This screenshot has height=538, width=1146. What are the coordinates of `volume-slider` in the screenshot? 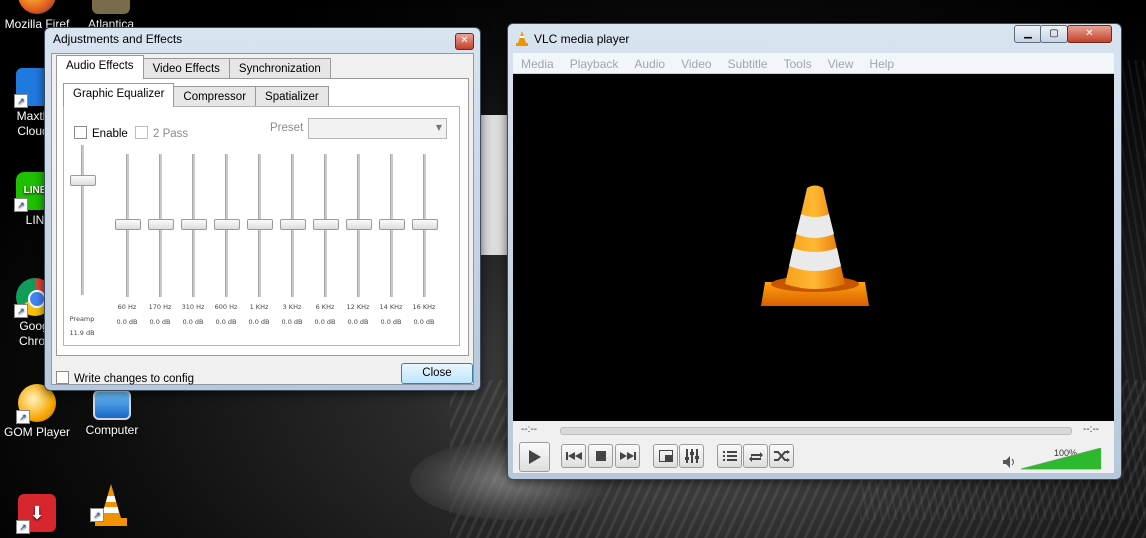 It's located at (1061, 459).